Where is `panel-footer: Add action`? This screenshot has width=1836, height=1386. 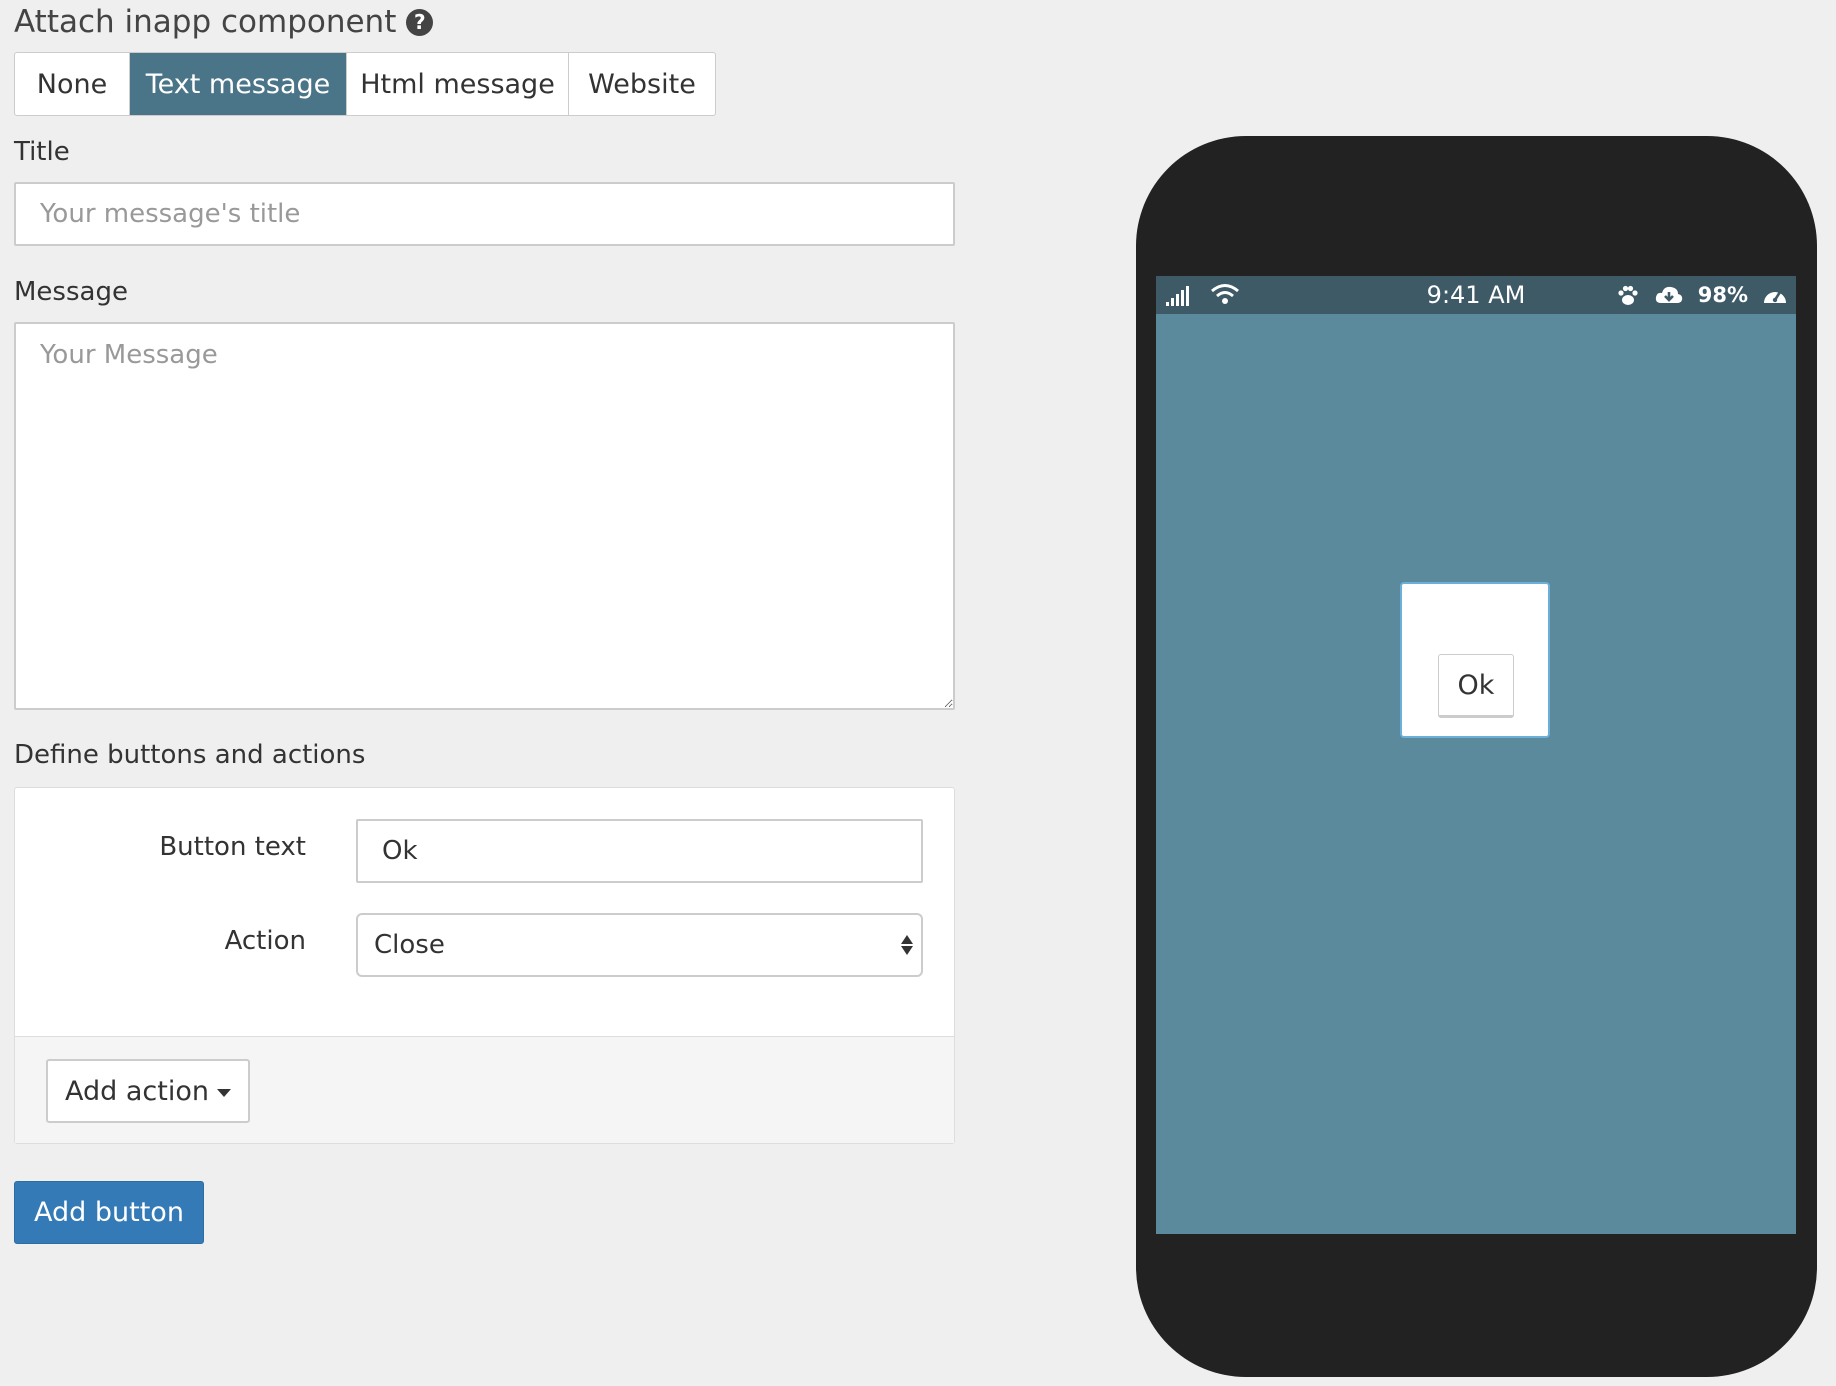
panel-footer: Add action is located at coordinates (484, 1089).